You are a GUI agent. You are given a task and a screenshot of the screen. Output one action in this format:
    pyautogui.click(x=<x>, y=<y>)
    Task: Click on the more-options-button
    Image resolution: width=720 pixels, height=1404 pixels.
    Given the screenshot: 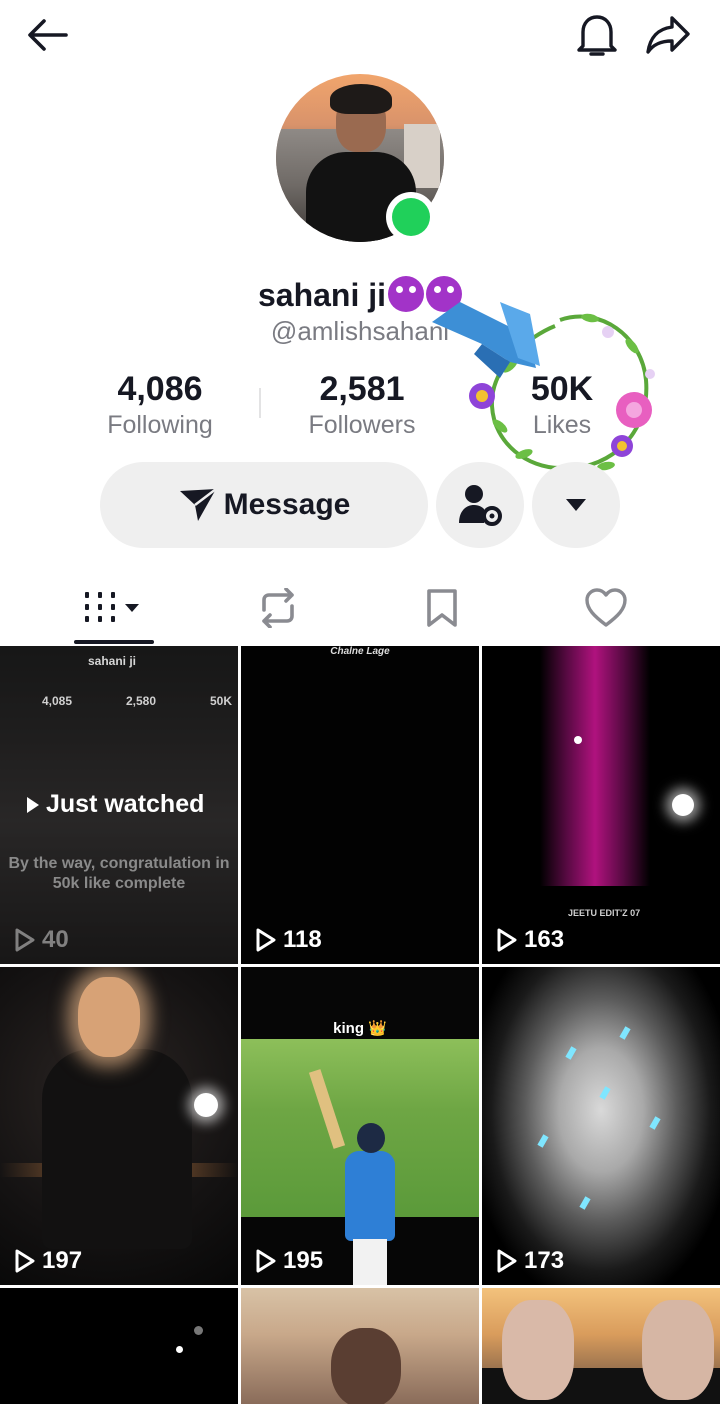 What is the action you would take?
    pyautogui.click(x=576, y=505)
    